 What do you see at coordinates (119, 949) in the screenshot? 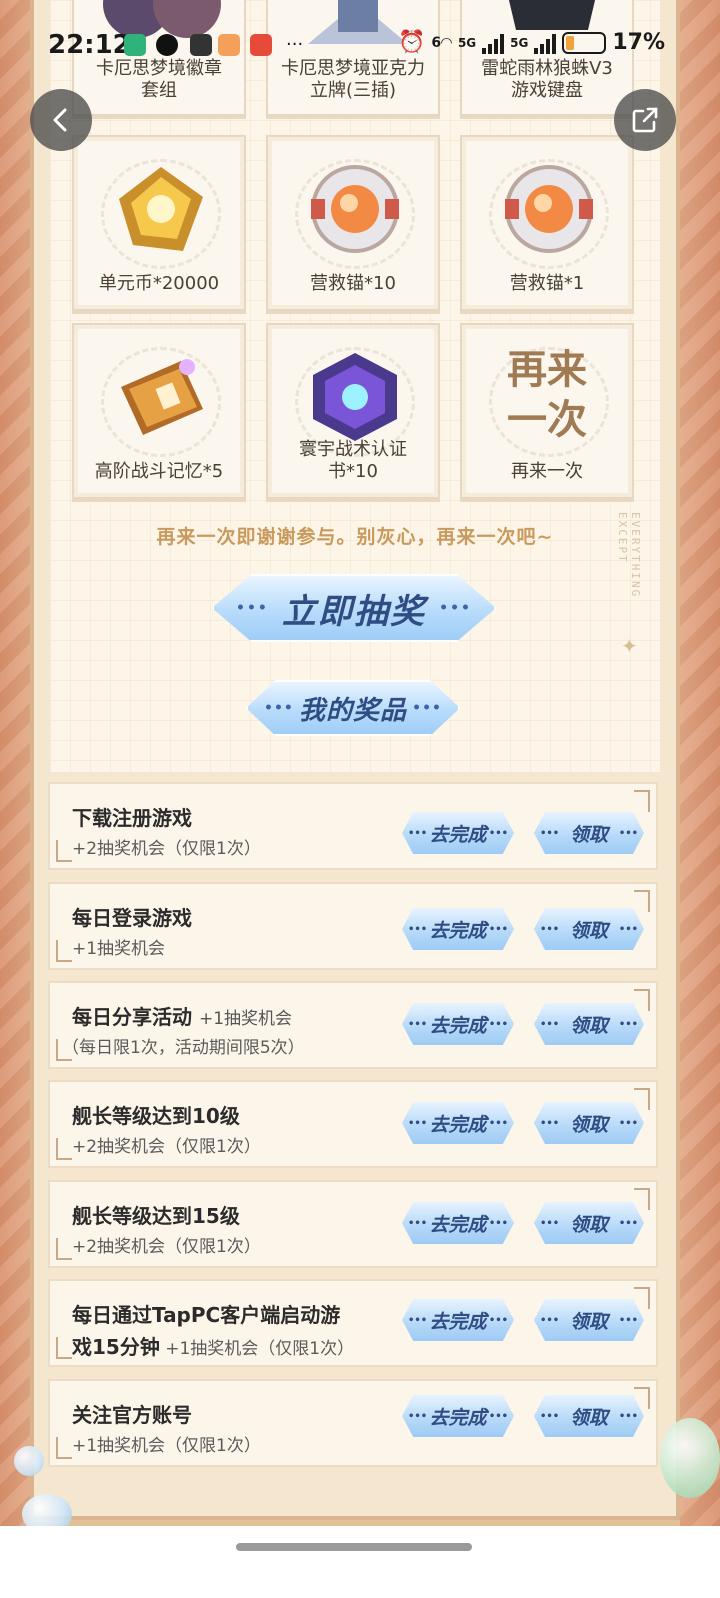
I see `task-reward: +1抽奖机会` at bounding box center [119, 949].